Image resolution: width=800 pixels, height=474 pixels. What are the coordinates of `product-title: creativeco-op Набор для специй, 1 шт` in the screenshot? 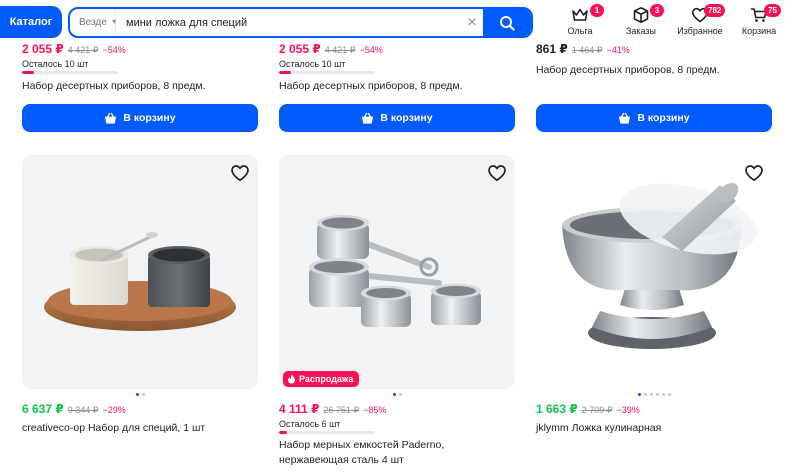 It's located at (140, 428).